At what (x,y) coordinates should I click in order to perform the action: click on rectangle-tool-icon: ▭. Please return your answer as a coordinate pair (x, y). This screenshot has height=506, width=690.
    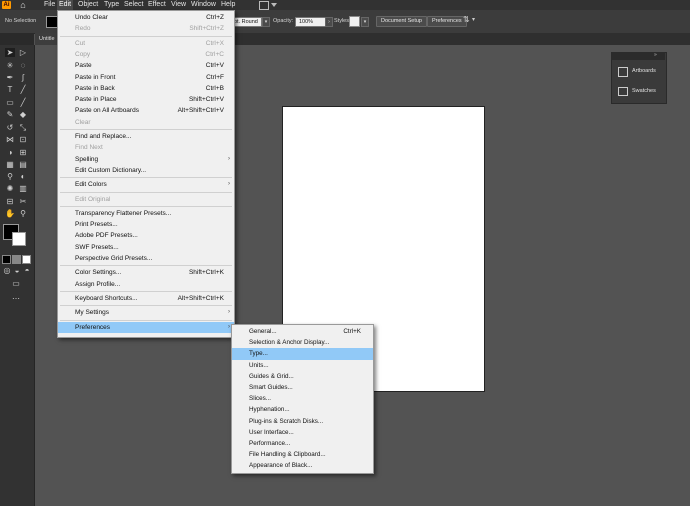
    Looking at the image, I should click on (10, 102).